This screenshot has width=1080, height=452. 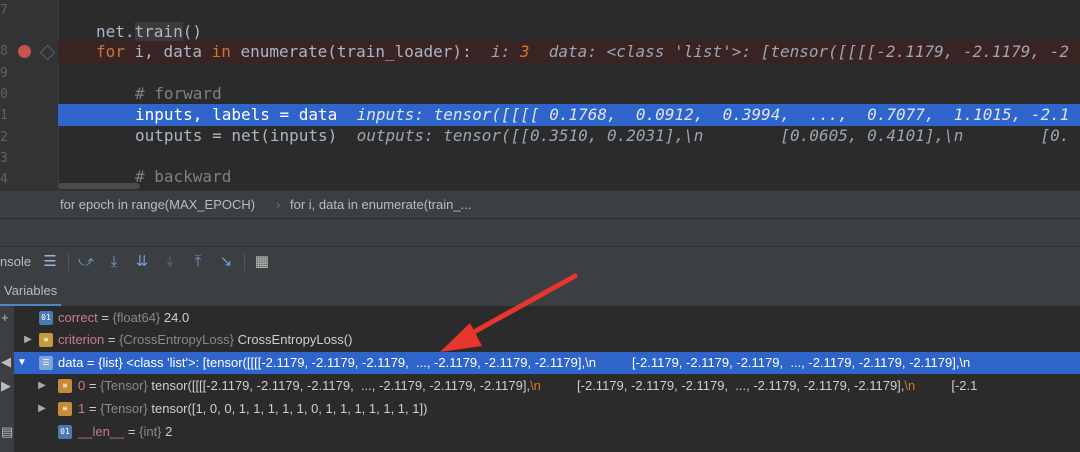 What do you see at coordinates (547, 318) in the screenshot?
I see `variable-row: 01 correct = {float64} 24.0` at bounding box center [547, 318].